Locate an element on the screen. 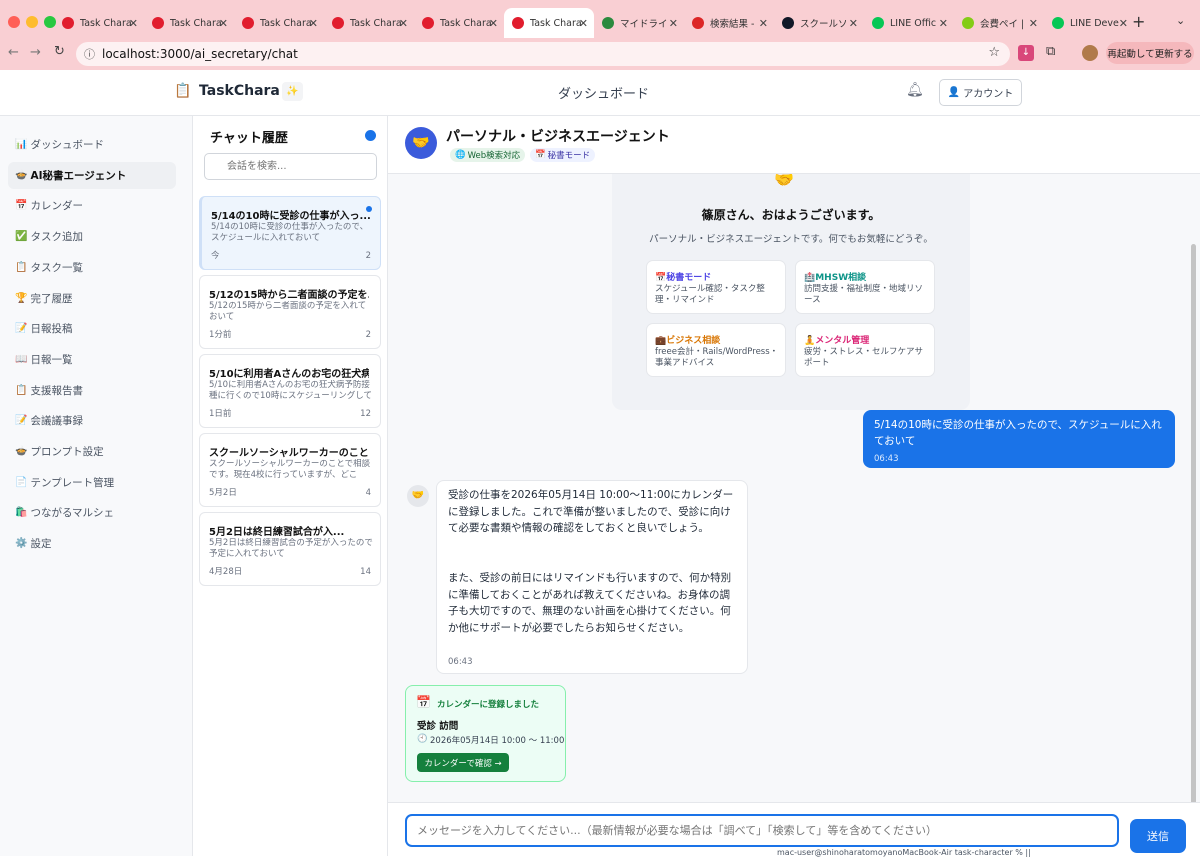  settings-icon: ⚙️ is located at coordinates (21, 544).